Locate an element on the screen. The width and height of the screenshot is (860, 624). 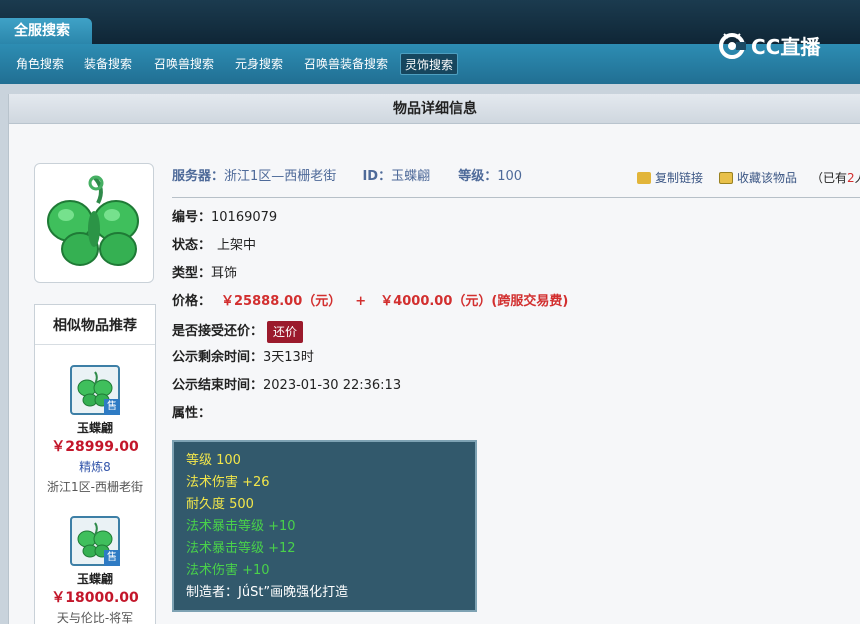
panel-title: 物品详细信息 is located at coordinates (434, 109).